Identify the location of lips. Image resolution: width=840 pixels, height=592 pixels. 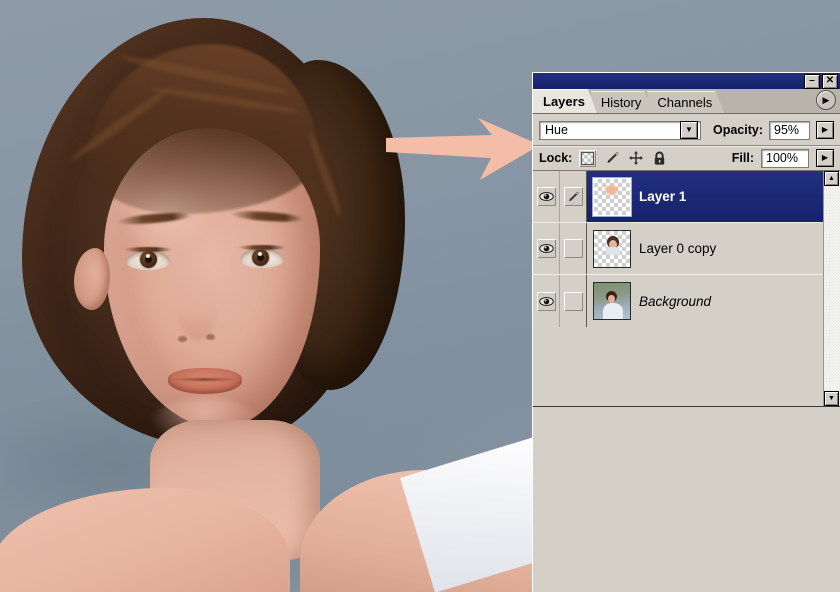
(205, 381).